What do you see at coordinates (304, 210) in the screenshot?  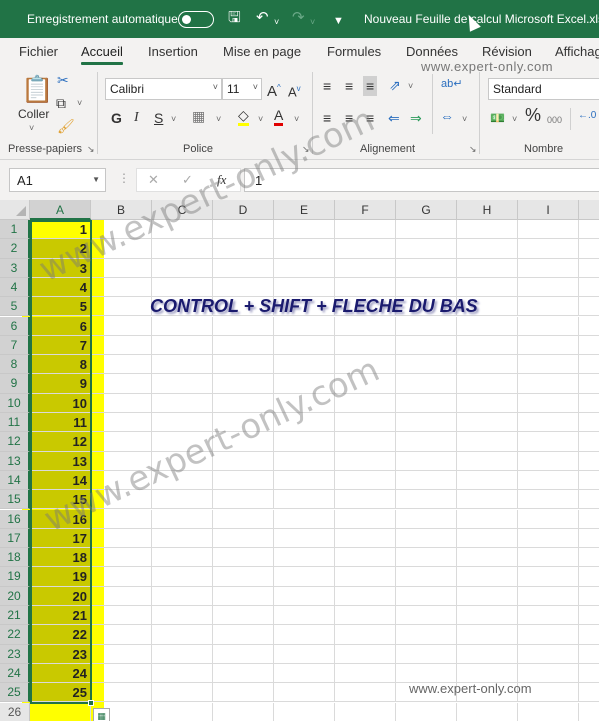 I see `column-header-e: E` at bounding box center [304, 210].